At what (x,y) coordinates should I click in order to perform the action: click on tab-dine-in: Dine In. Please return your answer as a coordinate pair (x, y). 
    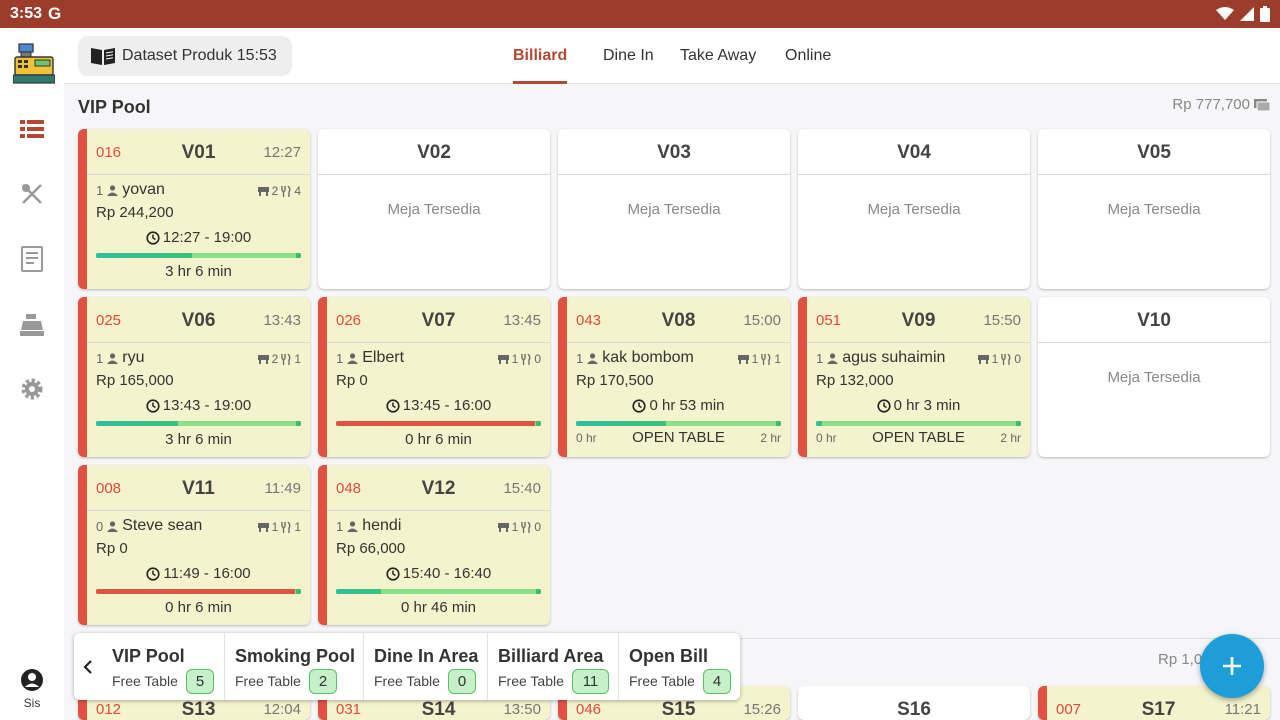
    Looking at the image, I should click on (628, 56).